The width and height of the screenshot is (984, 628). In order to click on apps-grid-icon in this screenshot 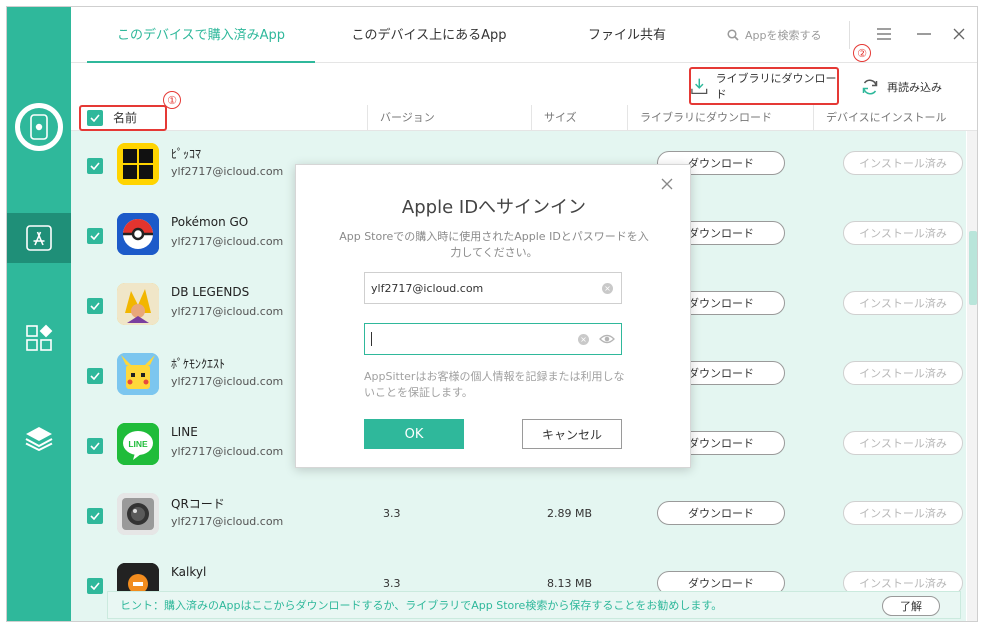, I will do `click(39, 337)`.